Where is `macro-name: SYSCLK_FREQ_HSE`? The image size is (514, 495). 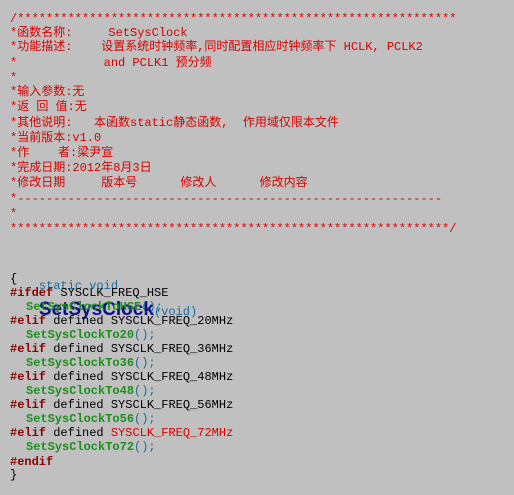 macro-name: SYSCLK_FREQ_HSE is located at coordinates (114, 293).